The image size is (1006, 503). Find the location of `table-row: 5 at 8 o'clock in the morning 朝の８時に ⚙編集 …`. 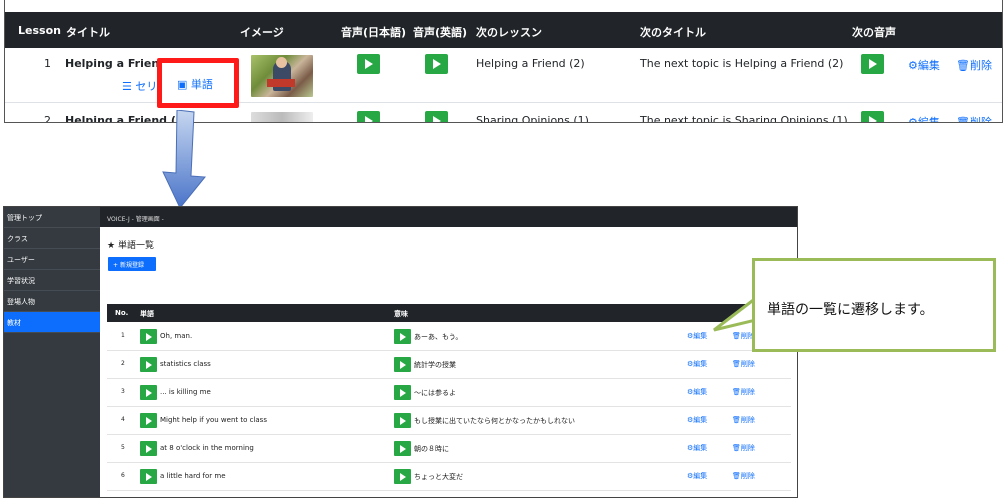

table-row: 5 at 8 o'clock in the morning 朝の８時に ⚙編集 … is located at coordinates (449, 449).